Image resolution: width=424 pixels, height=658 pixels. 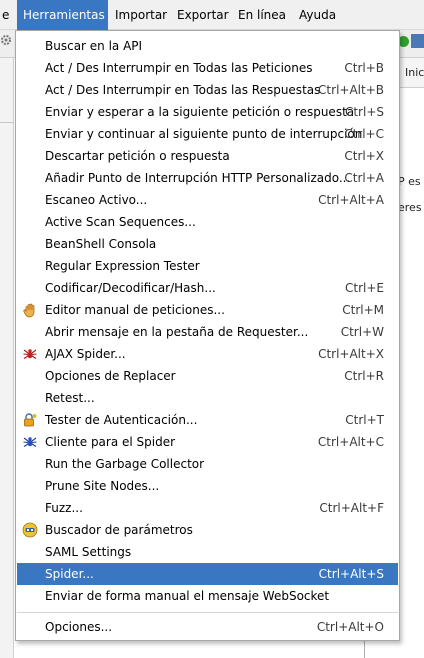 What do you see at coordinates (7, 15) in the screenshot?
I see `menu-editar-partial: e` at bounding box center [7, 15].